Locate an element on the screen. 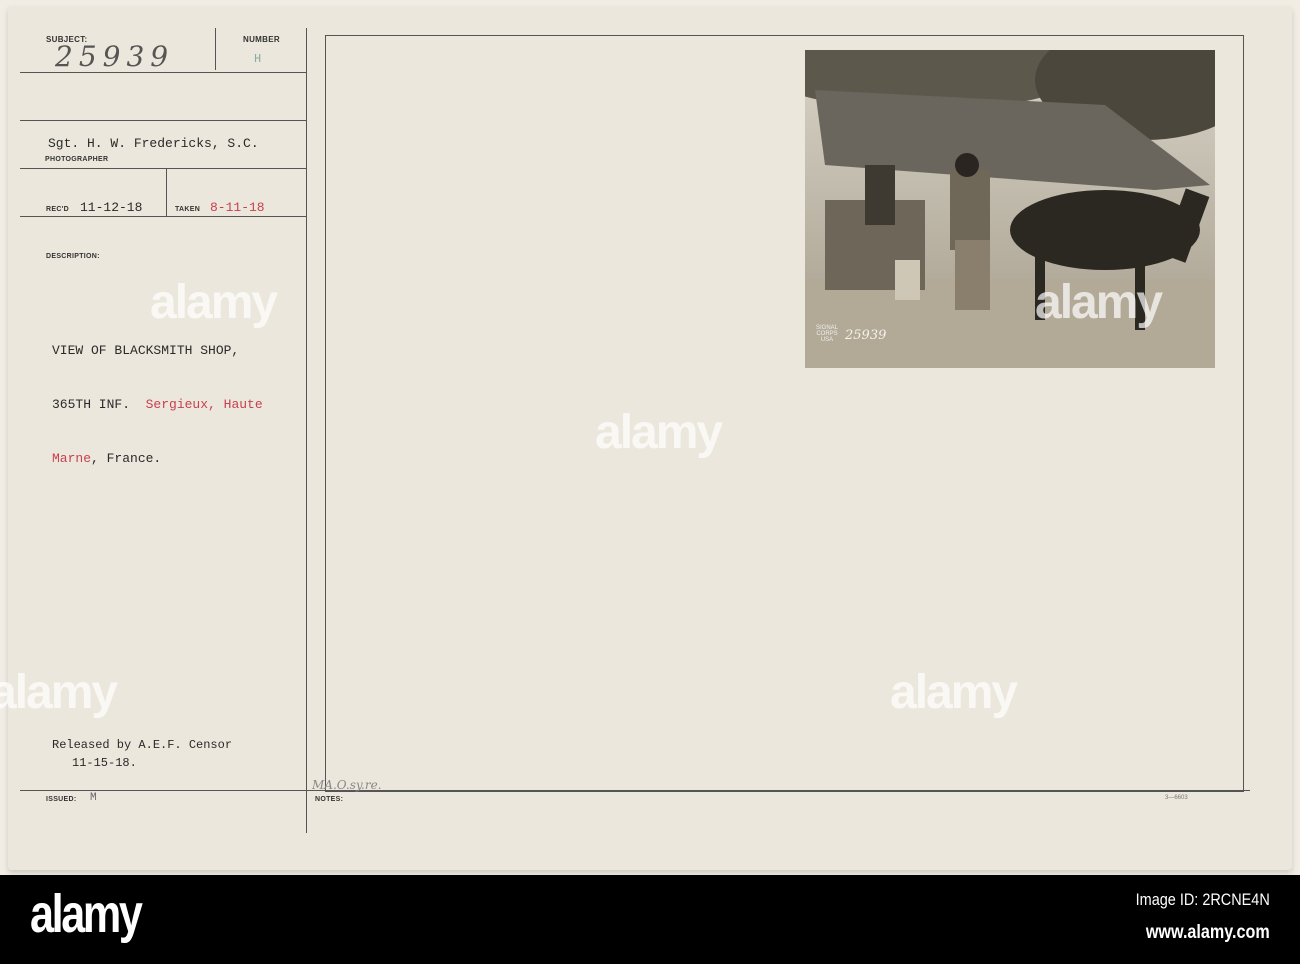 This screenshot has height=964, width=1300. issued-label: ISSUED: is located at coordinates (61, 799).